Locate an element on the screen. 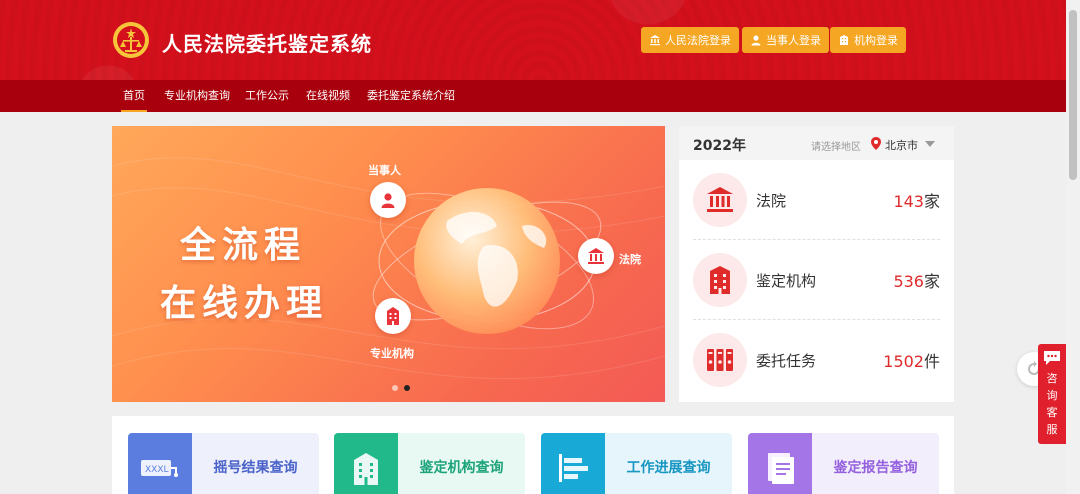 Image resolution: width=1080 pixels, height=494 pixels. stat-label-court: 法院 is located at coordinates (771, 201).